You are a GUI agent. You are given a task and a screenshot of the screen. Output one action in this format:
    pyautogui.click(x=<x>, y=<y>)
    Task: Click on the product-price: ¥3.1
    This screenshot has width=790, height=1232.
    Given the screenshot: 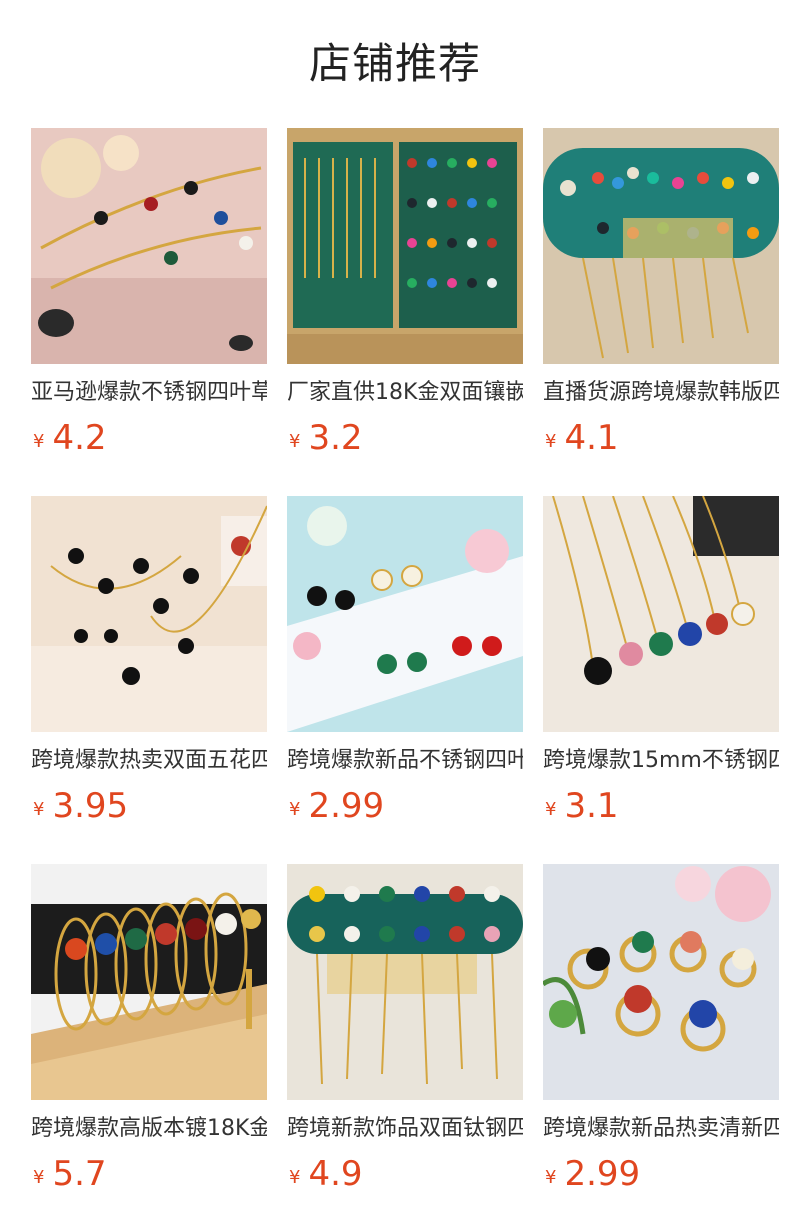 What is the action you would take?
    pyautogui.click(x=582, y=806)
    